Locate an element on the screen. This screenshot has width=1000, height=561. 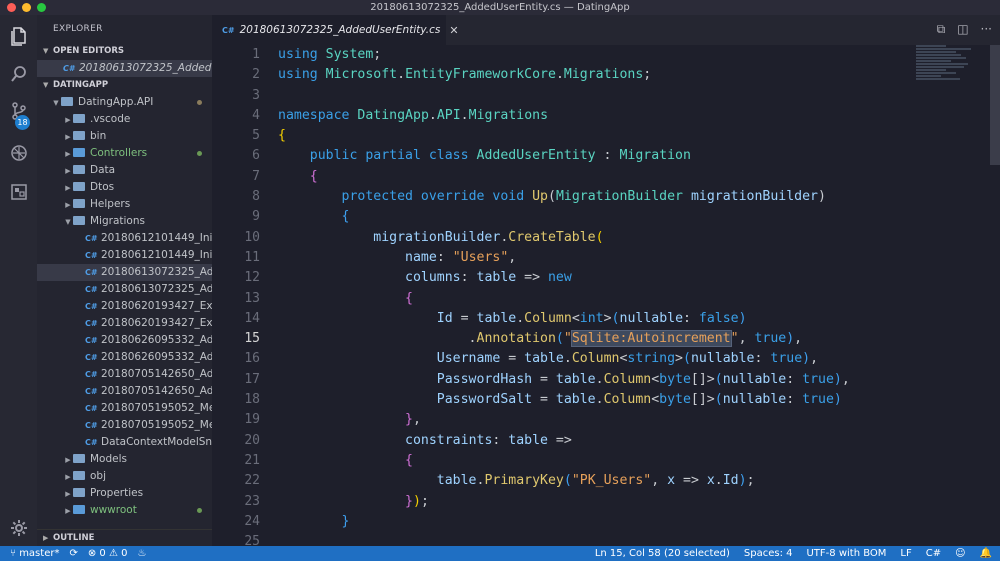
close-tab-icon: ✕ is located at coordinates (453, 30).